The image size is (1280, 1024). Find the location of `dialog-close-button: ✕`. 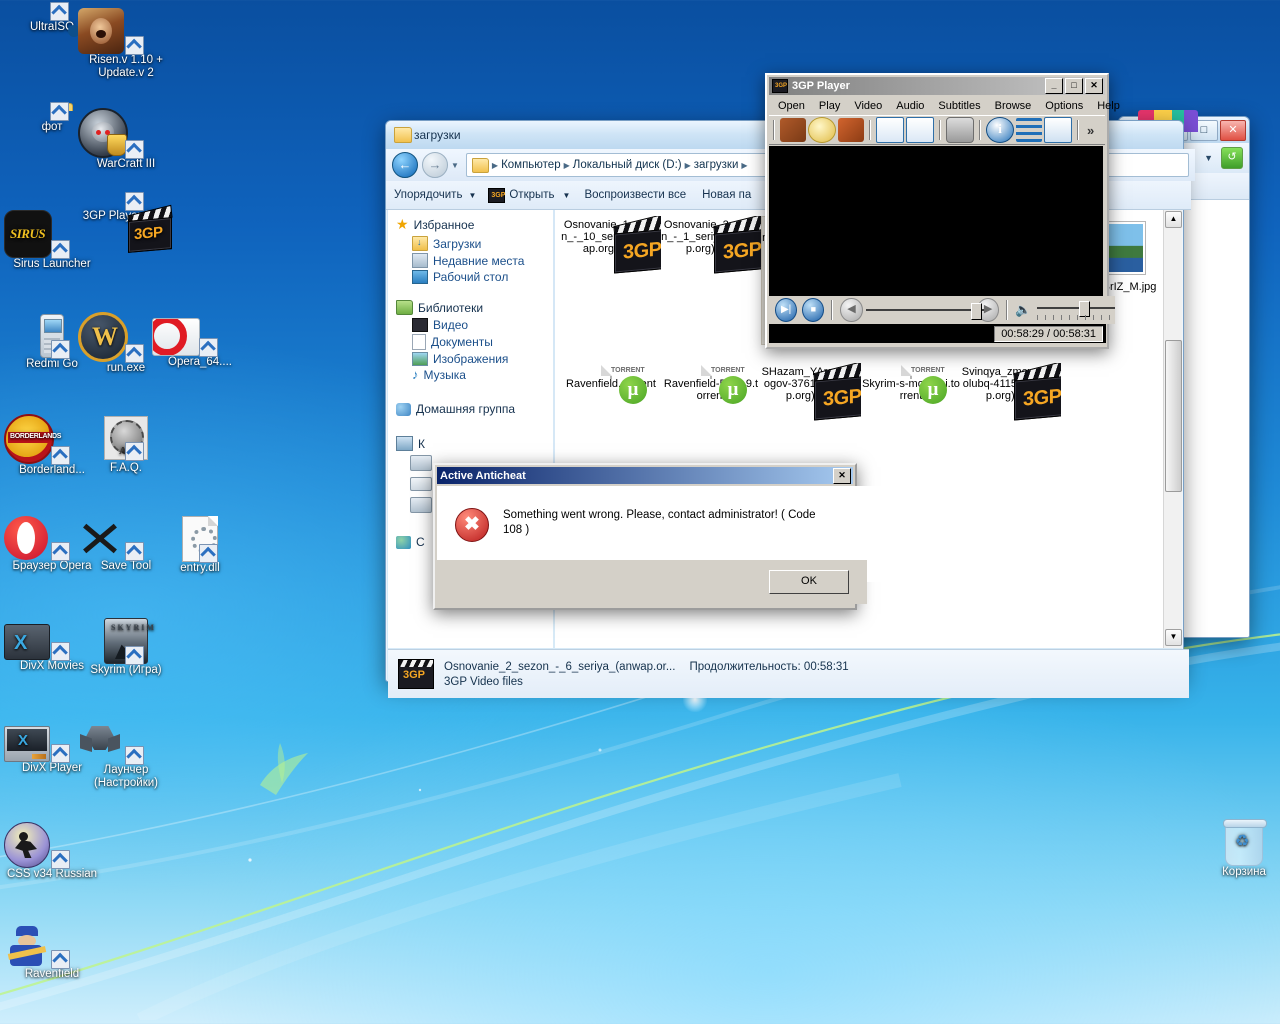

dialog-close-button: ✕ is located at coordinates (842, 475).